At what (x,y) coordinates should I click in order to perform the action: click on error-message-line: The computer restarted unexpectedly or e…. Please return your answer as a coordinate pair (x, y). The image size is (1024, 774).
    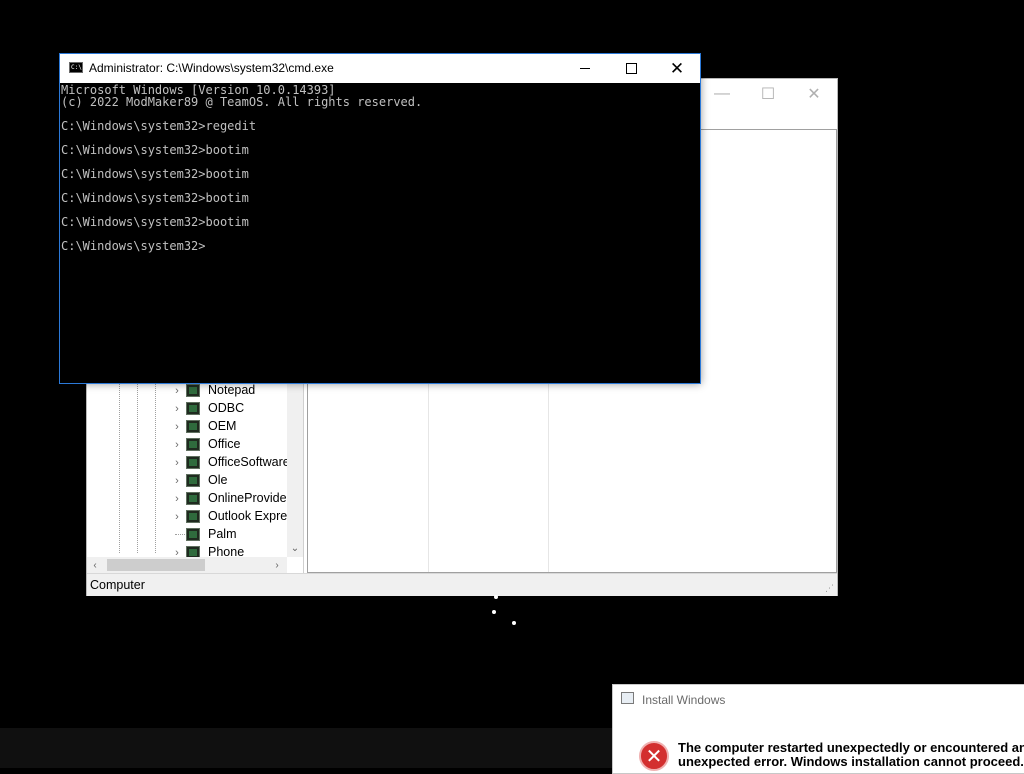
    Looking at the image, I should click on (851, 748).